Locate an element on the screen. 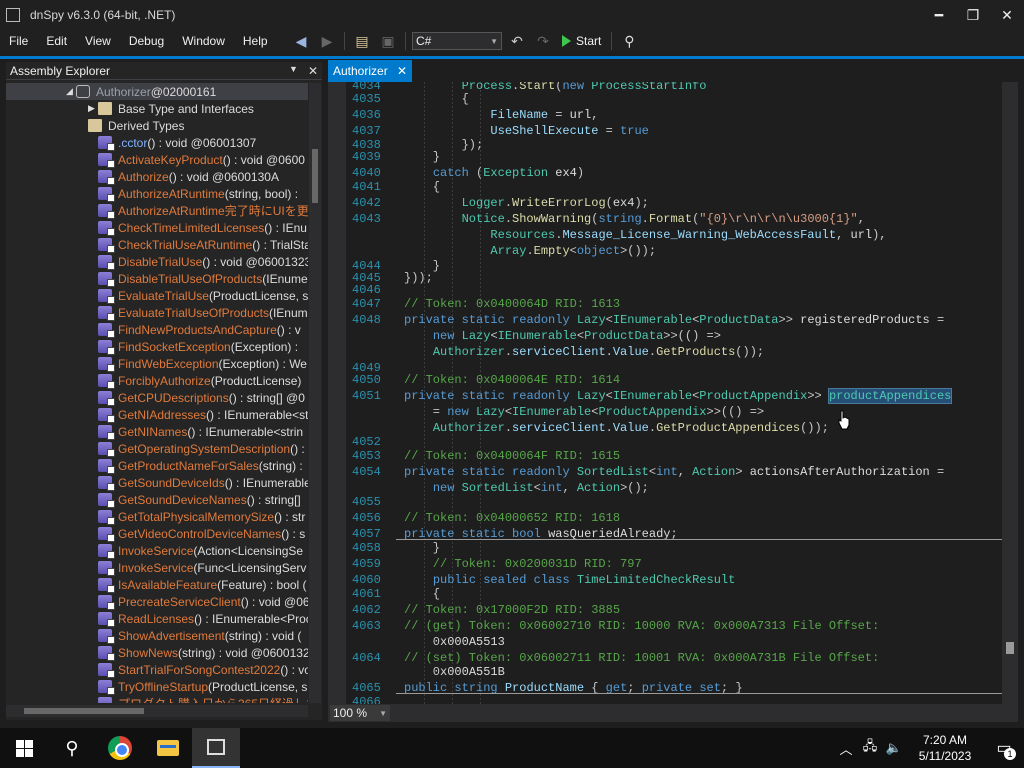 The width and height of the screenshot is (1024, 768). collapse-icon: ◢ is located at coordinates (71, 91).